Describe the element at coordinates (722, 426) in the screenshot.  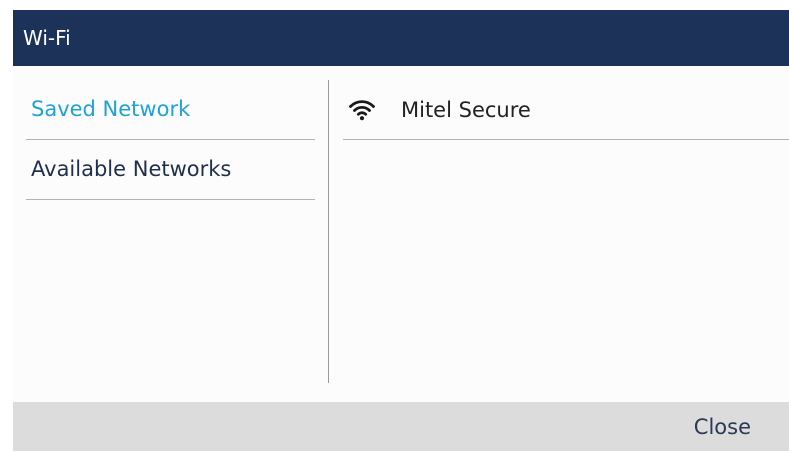
I see `close-button: Close` at that location.